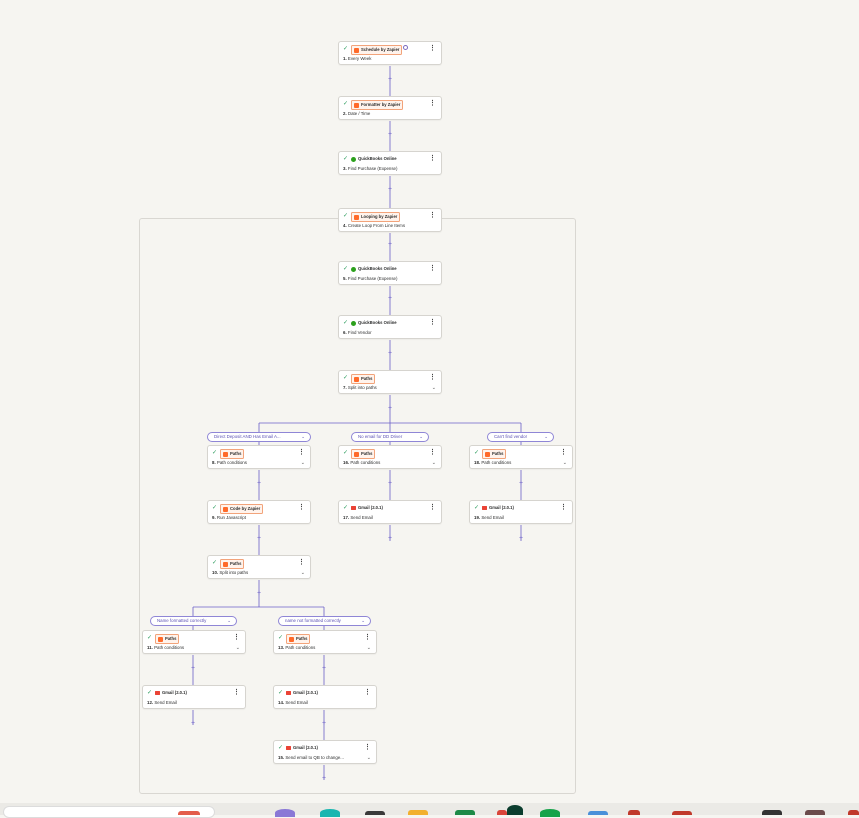 The height and width of the screenshot is (818, 859). I want to click on step-title: 11. Path conditions, so click(187, 647).